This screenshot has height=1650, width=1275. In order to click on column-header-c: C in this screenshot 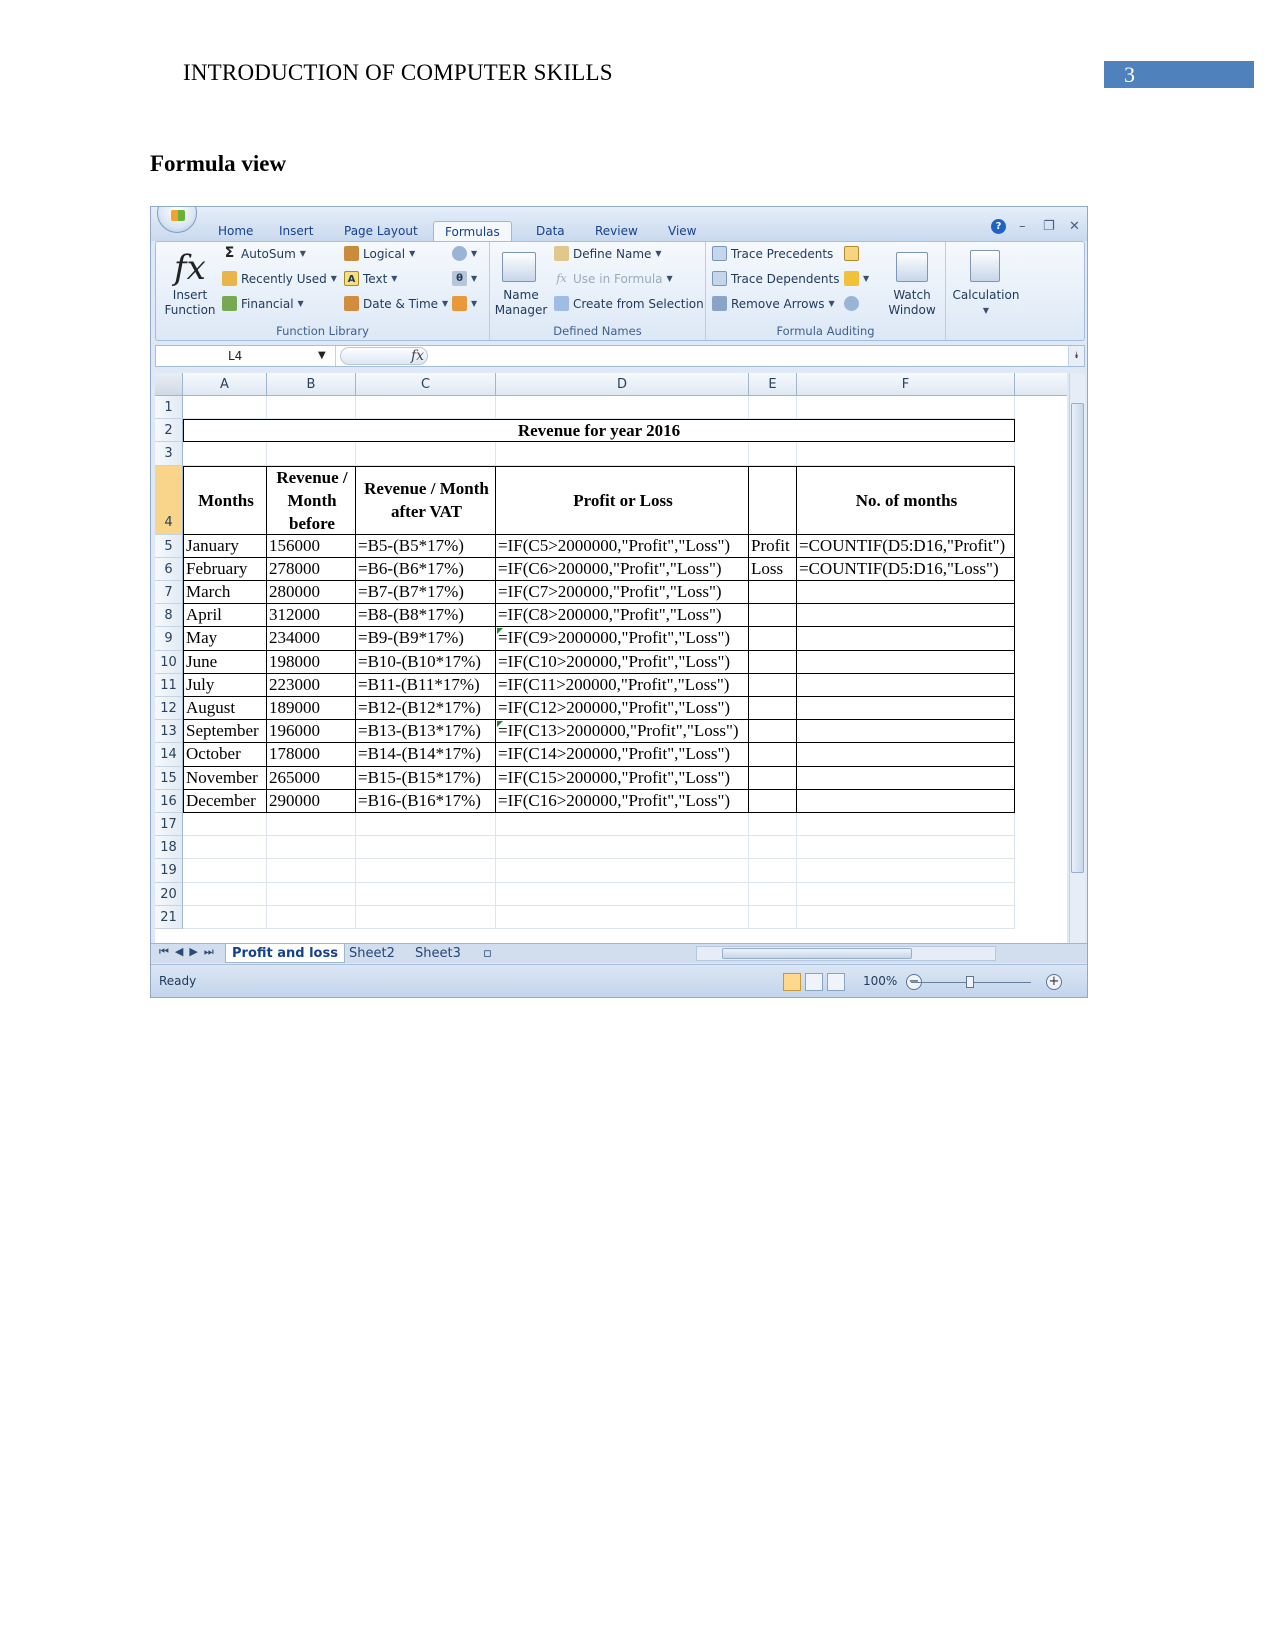, I will do `click(426, 384)`.